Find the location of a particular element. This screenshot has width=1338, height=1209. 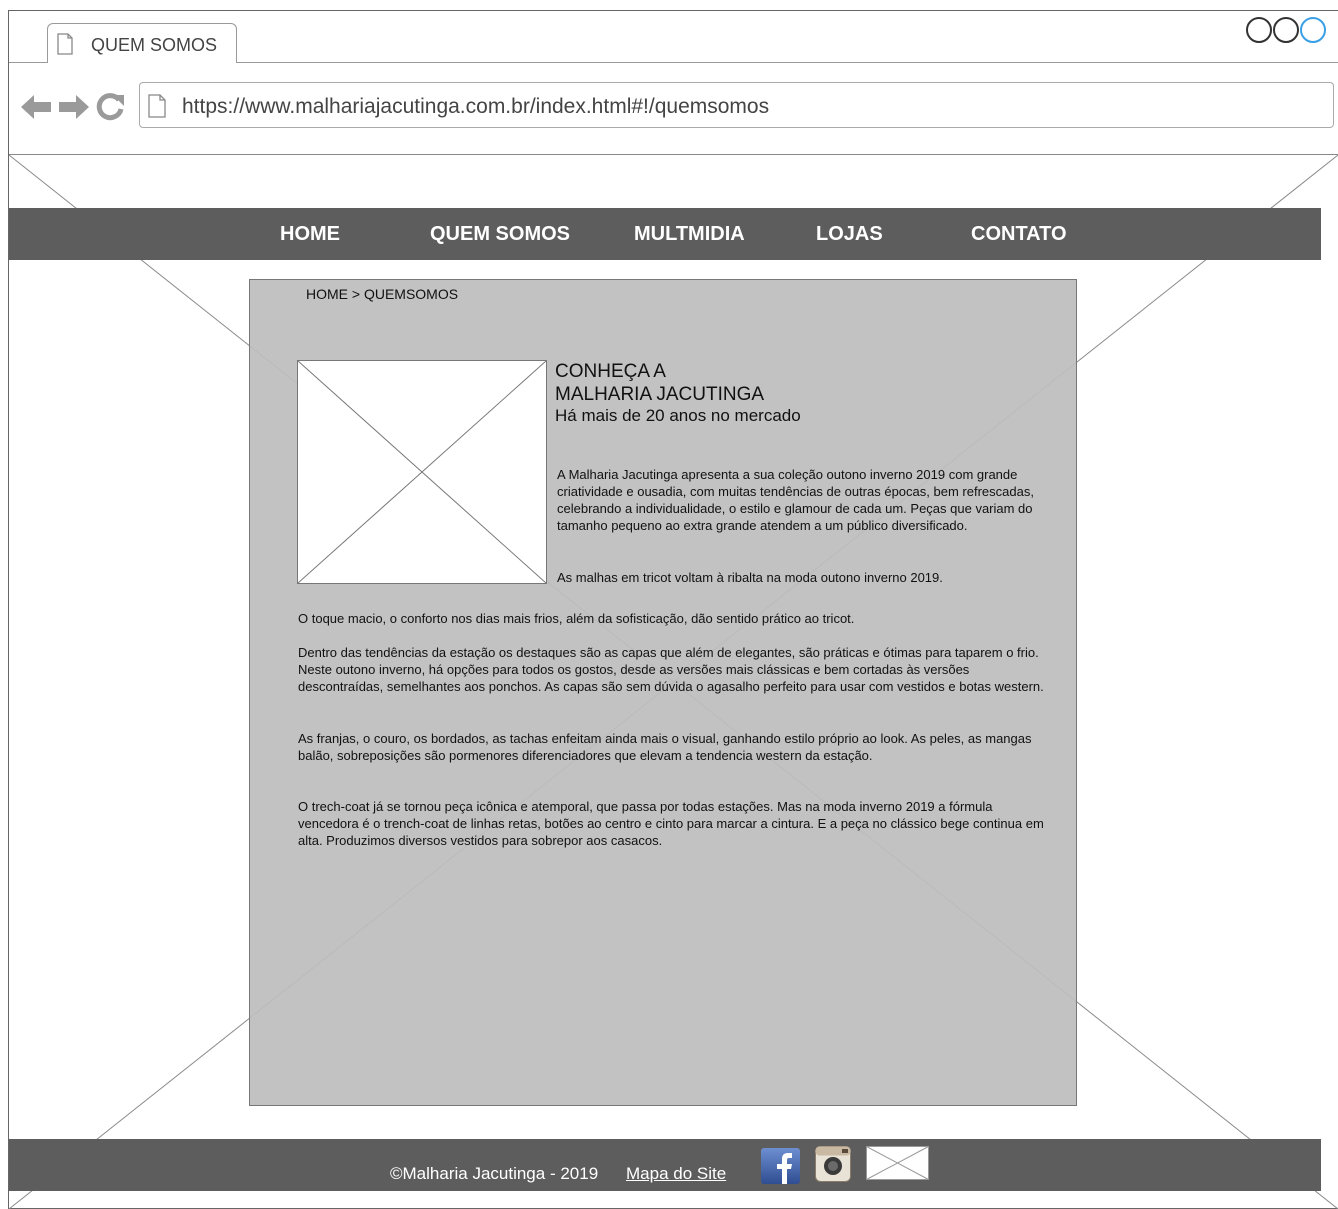

tab-title: QUEM SOMOS is located at coordinates (154, 45).